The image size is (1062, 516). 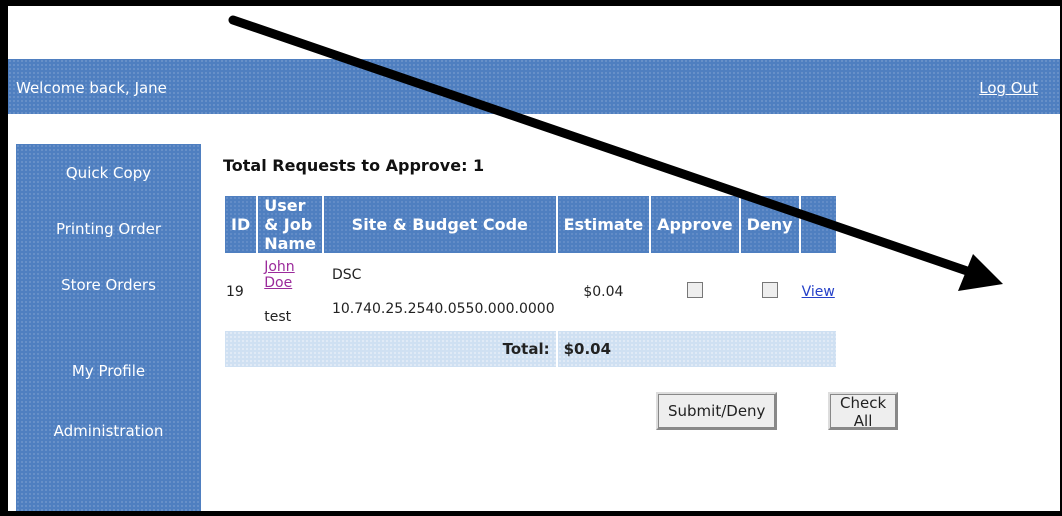 What do you see at coordinates (863, 411) in the screenshot?
I see `check-all-button: Check All` at bounding box center [863, 411].